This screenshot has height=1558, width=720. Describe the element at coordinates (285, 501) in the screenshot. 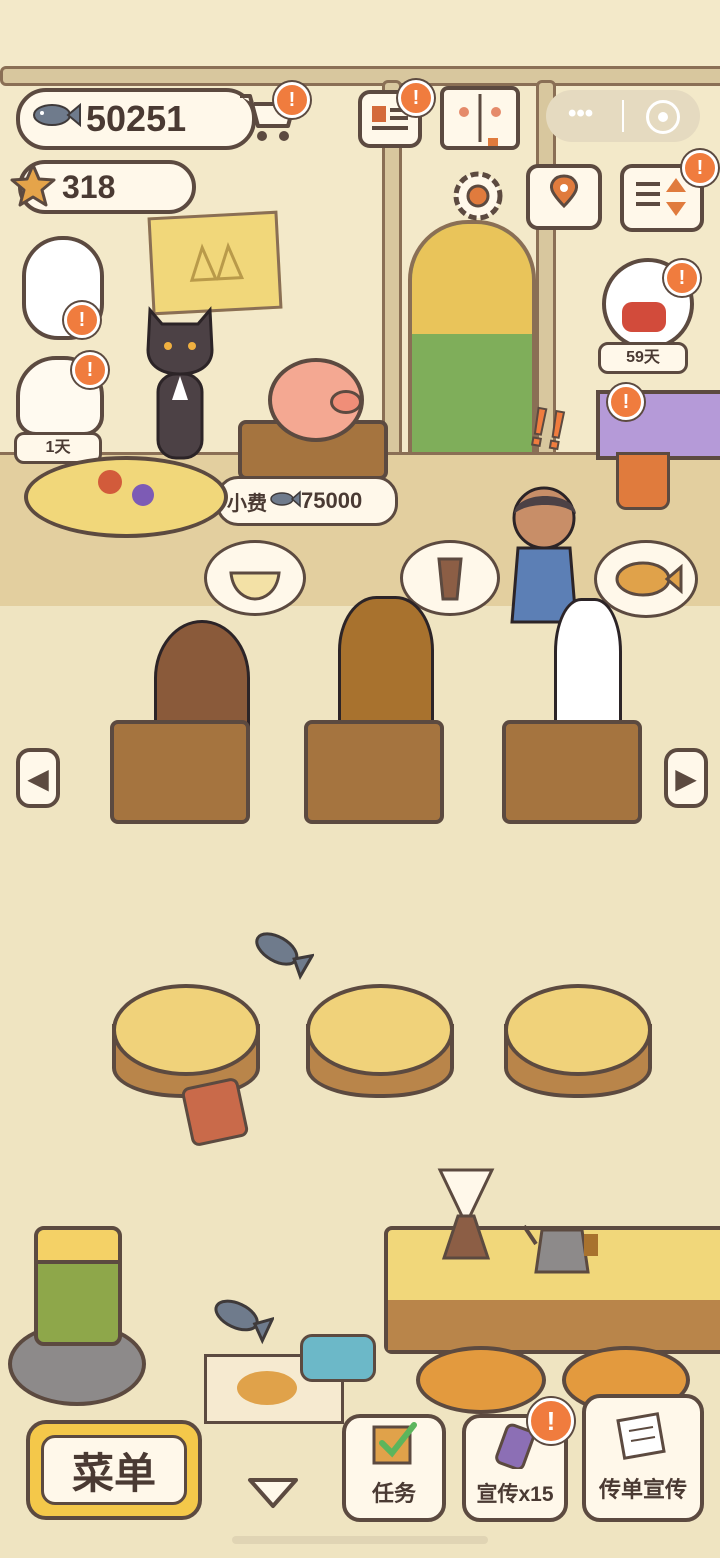

I see `tip-fish-icon` at that location.